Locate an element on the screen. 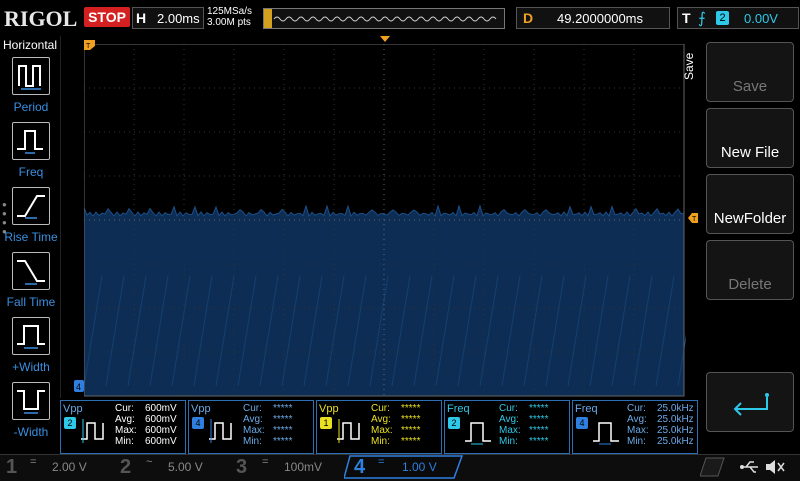 The image size is (800, 481). enter-icon is located at coordinates (751, 404).